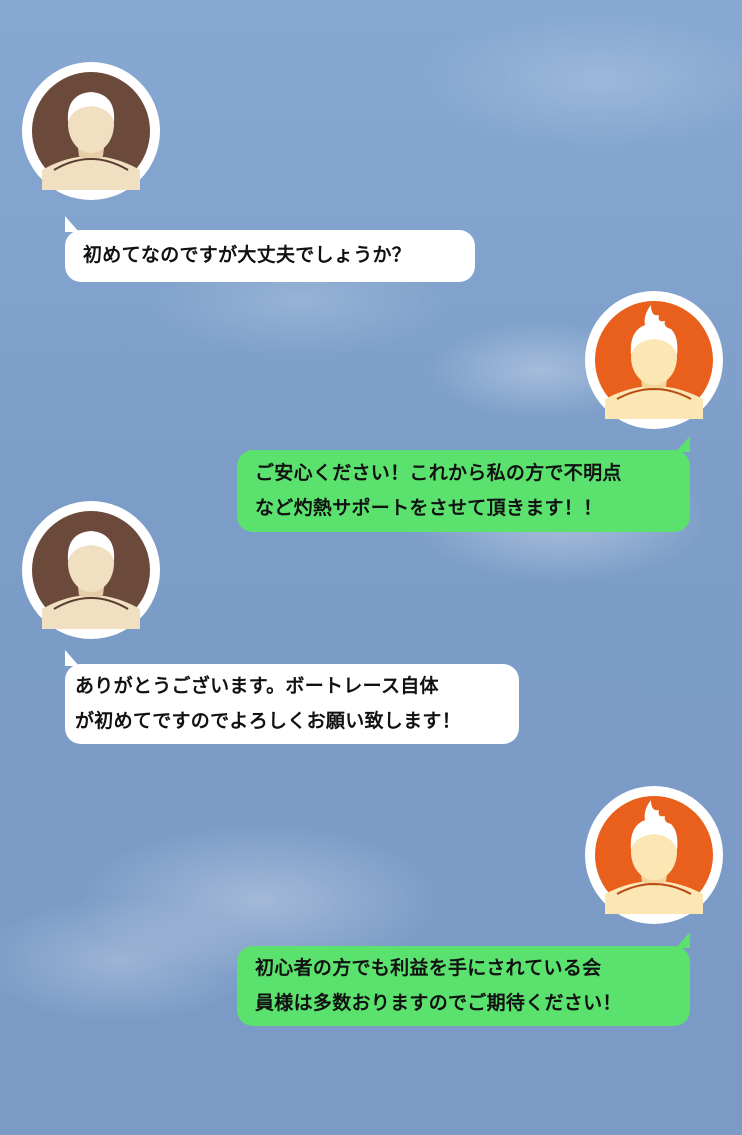 The width and height of the screenshot is (742, 1135). What do you see at coordinates (257, 686) in the screenshot?
I see `message-text-line: ありがとうございます。ボートレース自体` at bounding box center [257, 686].